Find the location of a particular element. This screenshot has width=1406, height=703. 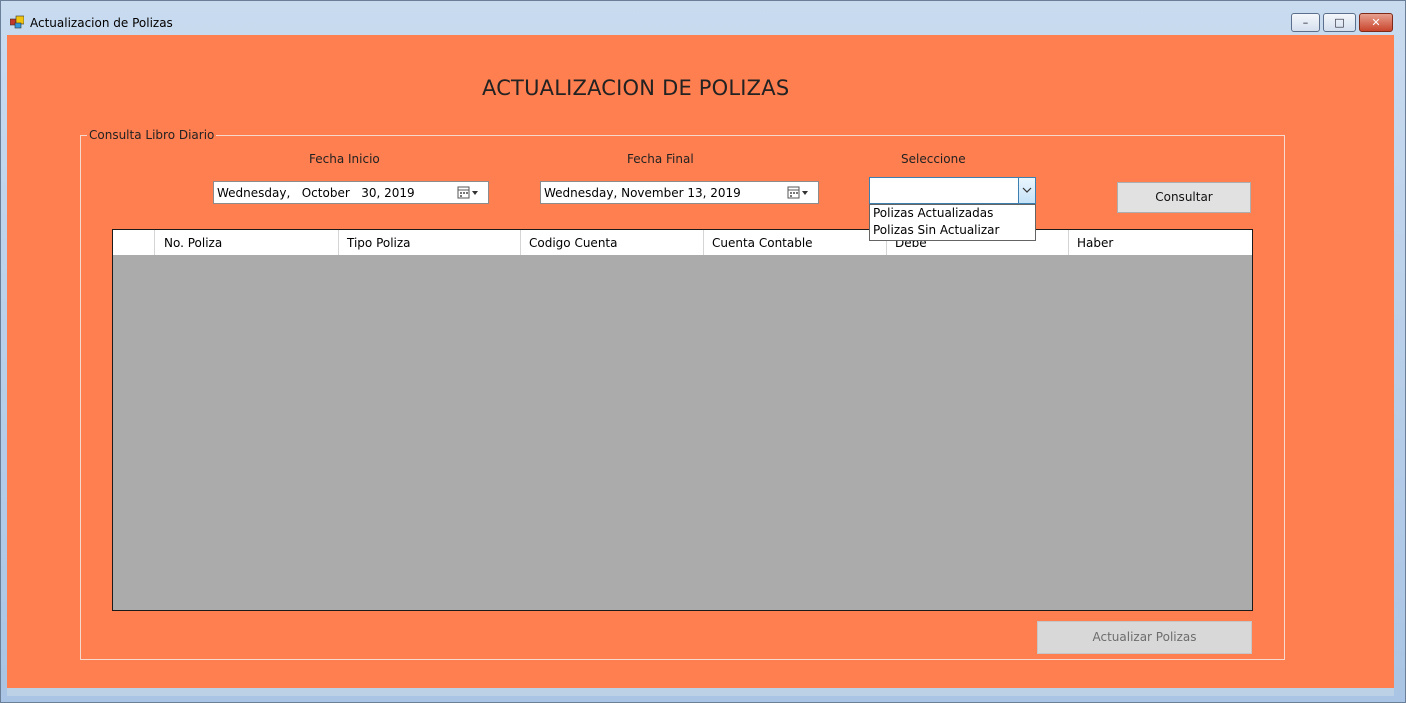

fecha-inicio-label: Fecha Inicio is located at coordinates (344, 159).